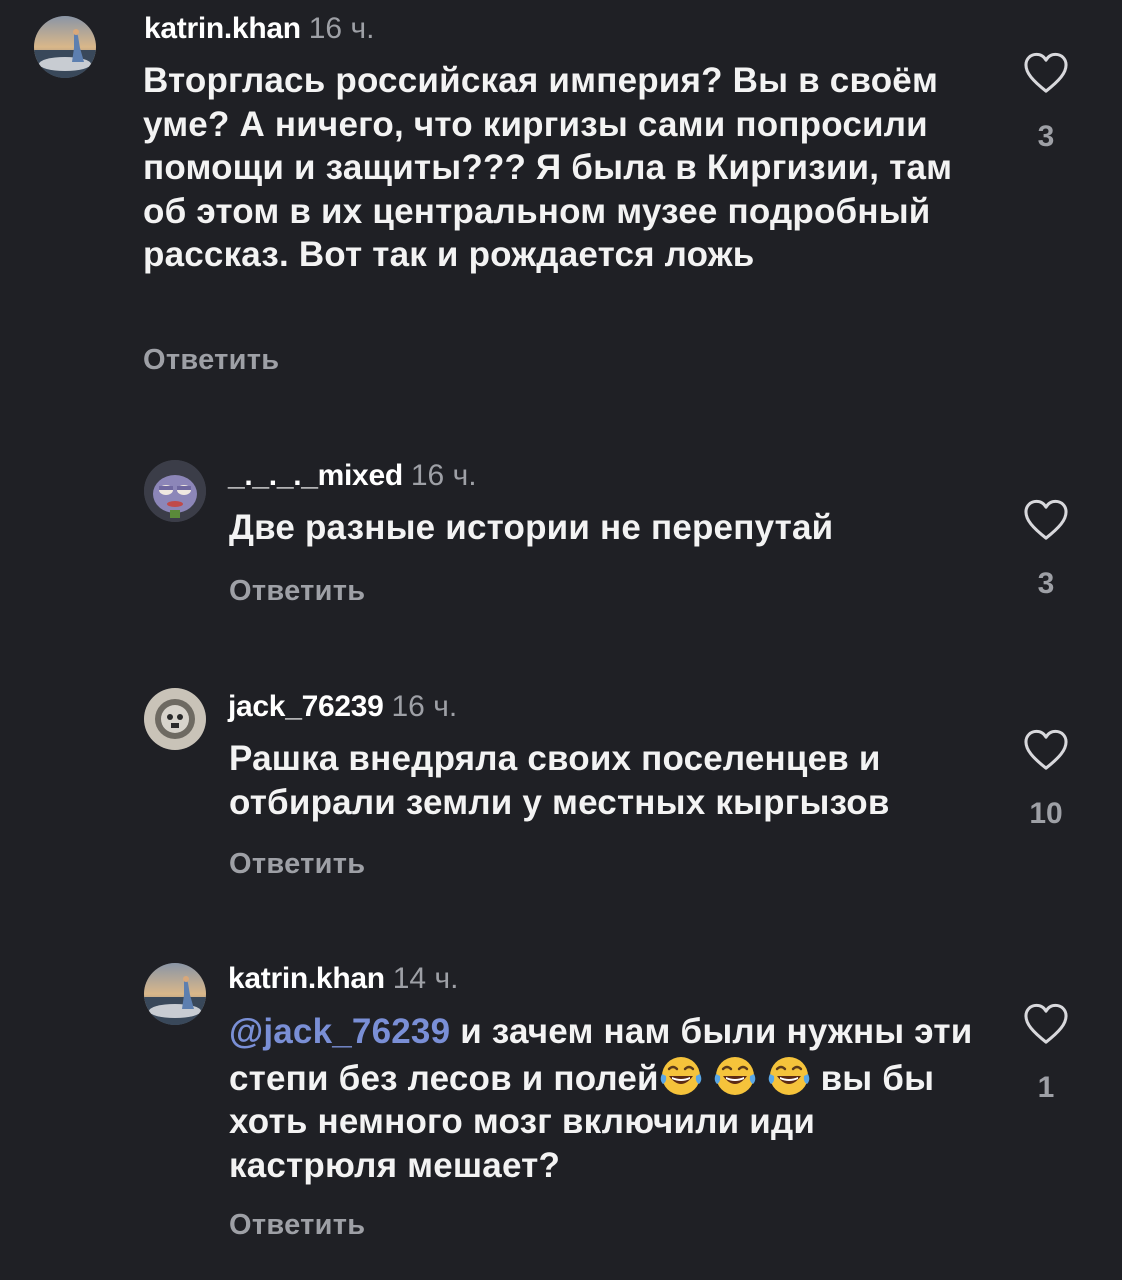  What do you see at coordinates (531, 527) in the screenshot?
I see `comment-text: Две разные истории не перепутай` at bounding box center [531, 527].